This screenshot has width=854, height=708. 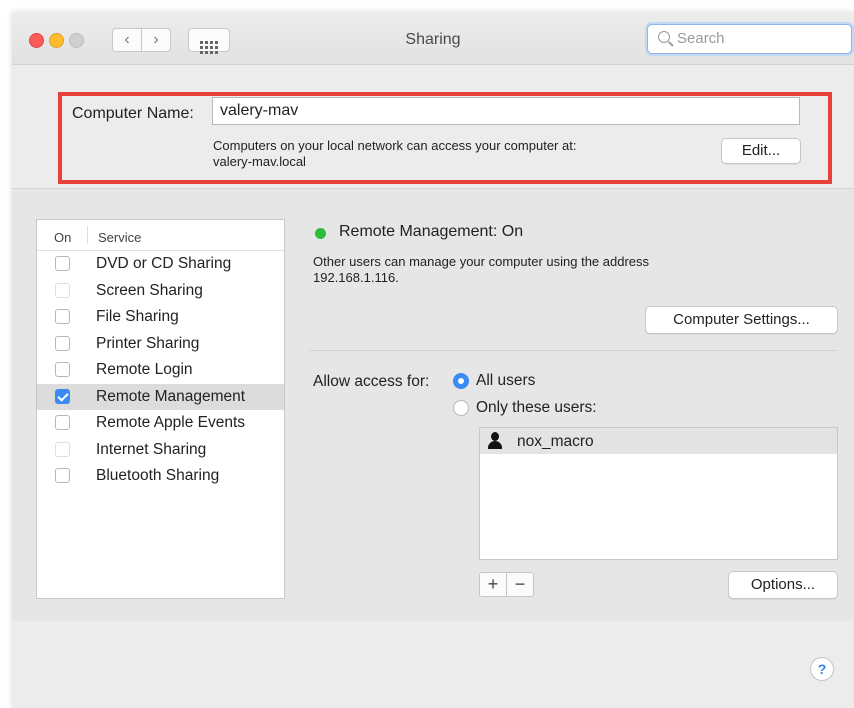 I want to click on service-list-header: On Service, so click(x=160, y=235).